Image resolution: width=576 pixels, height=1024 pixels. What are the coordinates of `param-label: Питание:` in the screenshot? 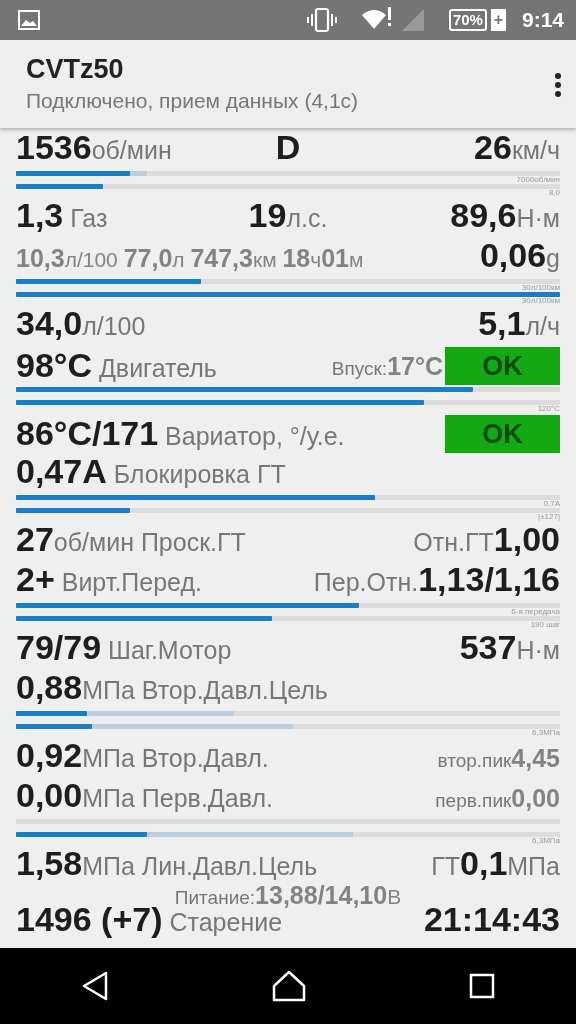 It's located at (215, 897).